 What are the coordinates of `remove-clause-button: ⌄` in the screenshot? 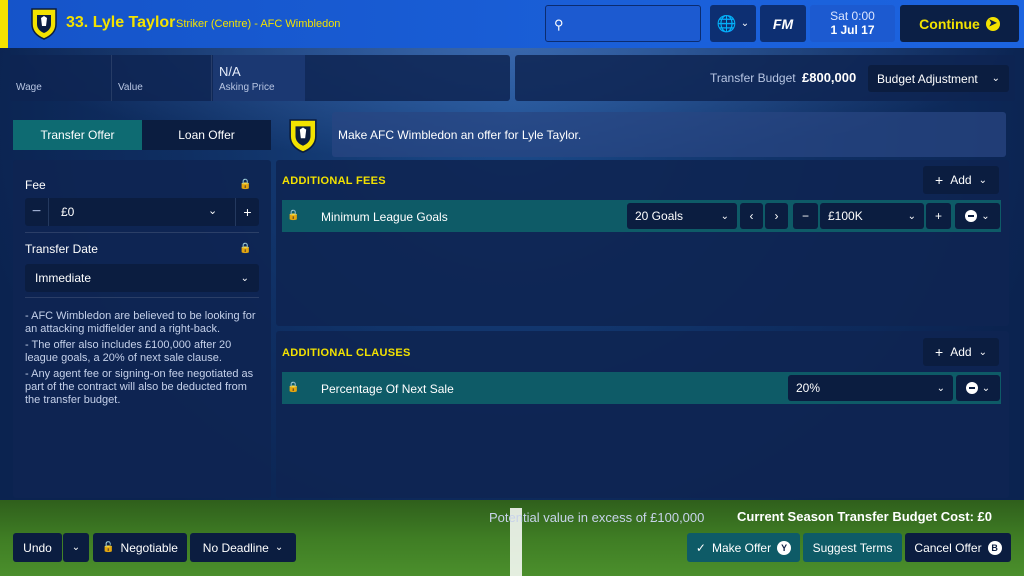 It's located at (978, 388).